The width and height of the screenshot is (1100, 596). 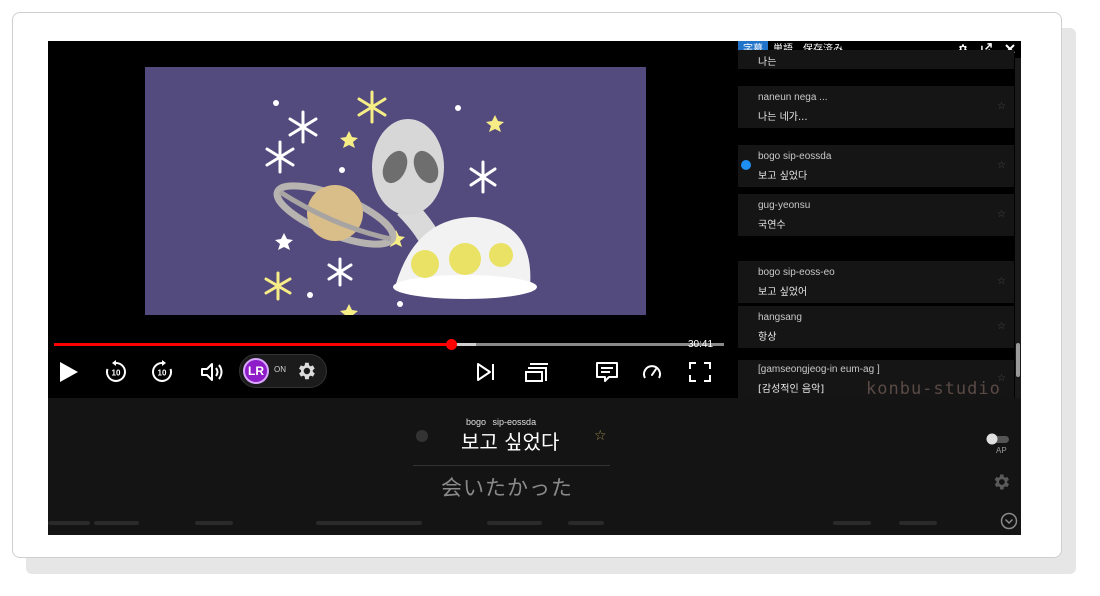 What do you see at coordinates (511, 465) in the screenshot?
I see `subtitle-divider` at bounding box center [511, 465].